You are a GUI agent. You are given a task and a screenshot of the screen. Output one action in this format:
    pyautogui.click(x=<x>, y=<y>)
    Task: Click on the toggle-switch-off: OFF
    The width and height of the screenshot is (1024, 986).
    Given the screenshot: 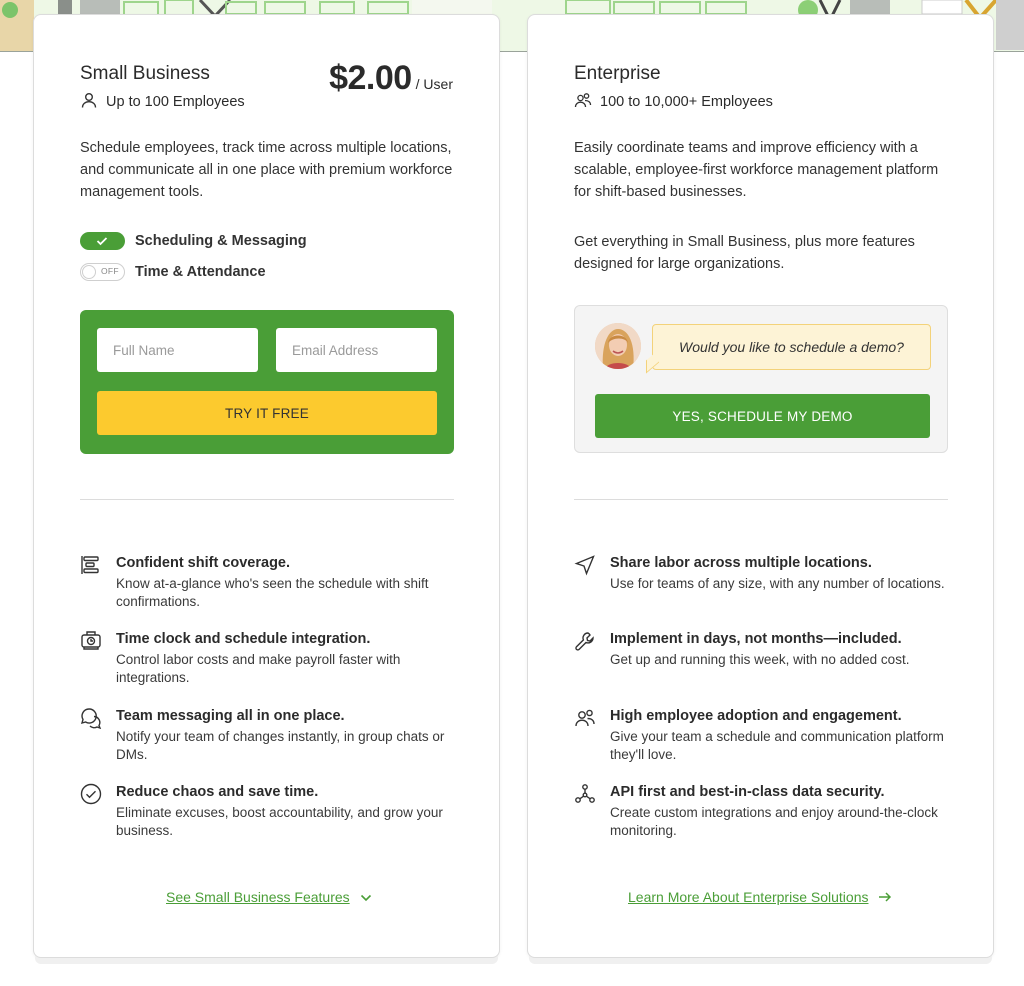 What is the action you would take?
    pyautogui.click(x=102, y=272)
    